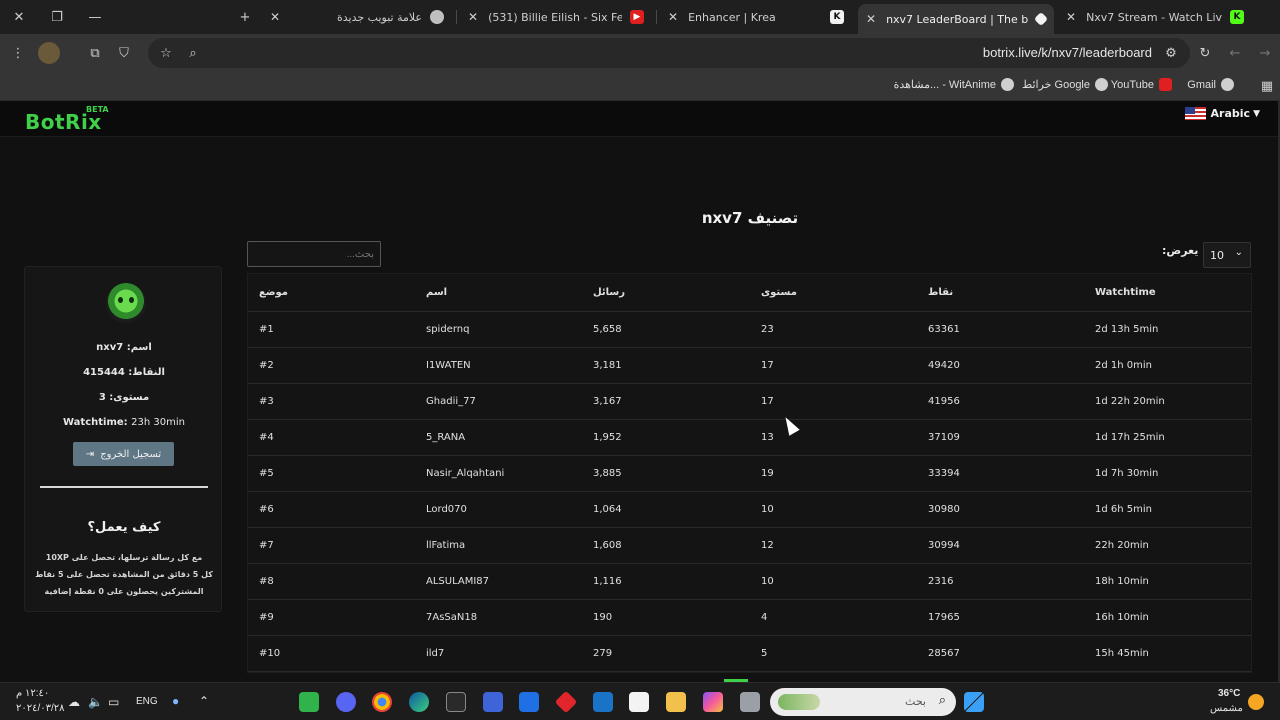 Image resolution: width=1280 pixels, height=720 pixels. Describe the element at coordinates (607, 437) in the screenshot. I see `cell-messages: 1,952` at that location.